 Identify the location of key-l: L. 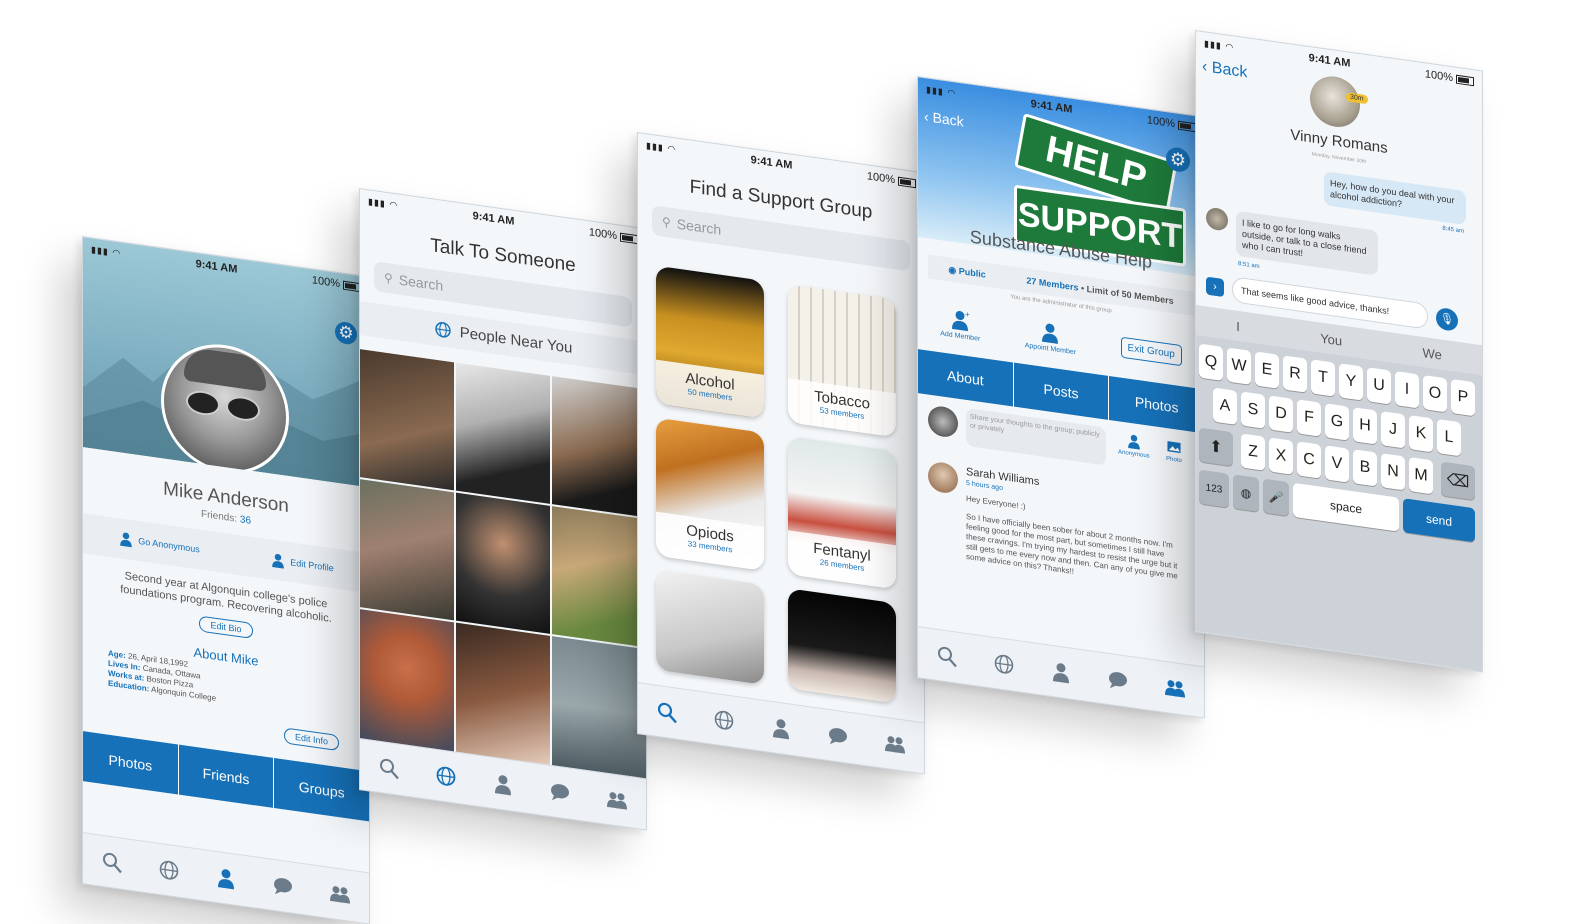
(1449, 438).